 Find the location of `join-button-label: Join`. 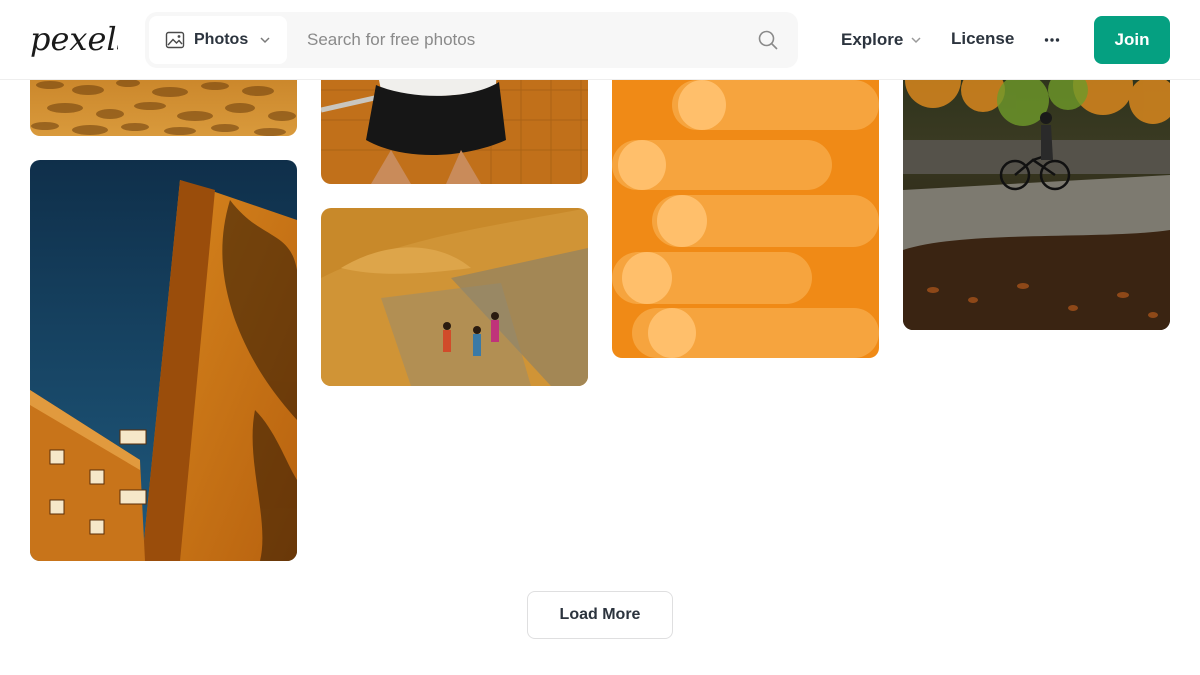

join-button-label: Join is located at coordinates (1132, 39).